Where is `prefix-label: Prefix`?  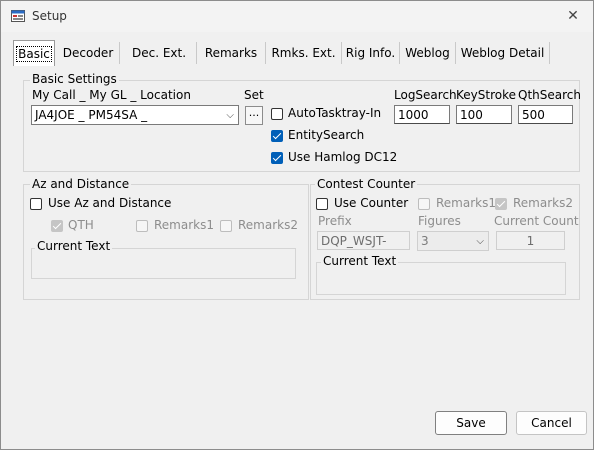
prefix-label: Prefix is located at coordinates (335, 221).